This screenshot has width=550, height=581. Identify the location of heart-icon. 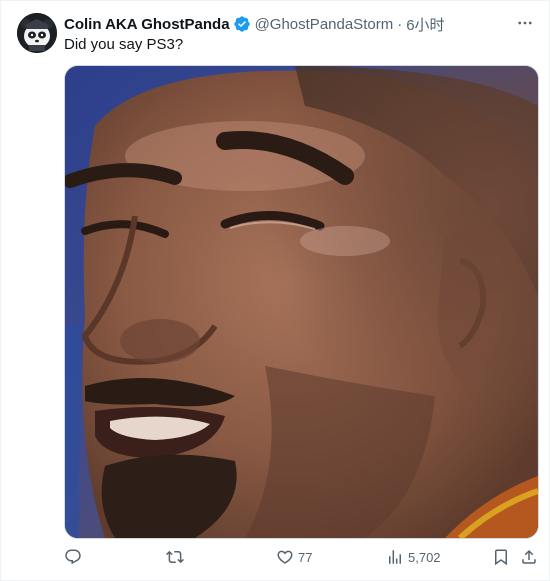
(285, 557).